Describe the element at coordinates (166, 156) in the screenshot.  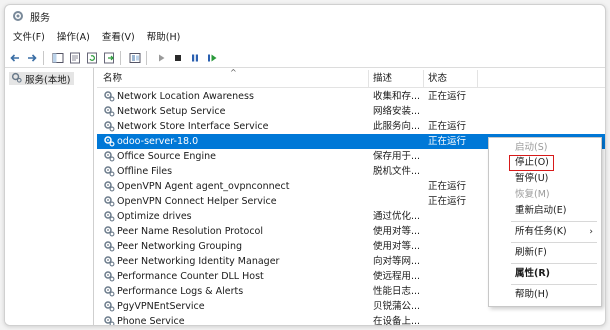
I see `service-name: Office Source Engine` at that location.